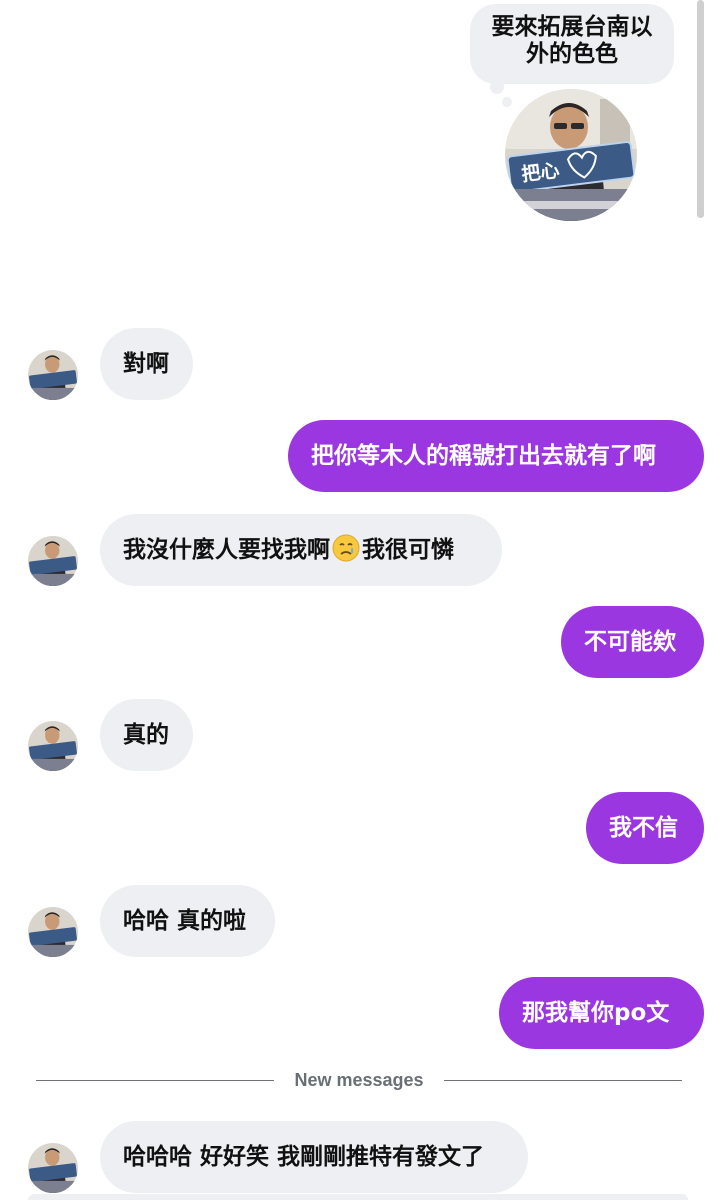  I want to click on incoming-message: 我沒什麼人要找我啊 我很可憐, so click(301, 550).